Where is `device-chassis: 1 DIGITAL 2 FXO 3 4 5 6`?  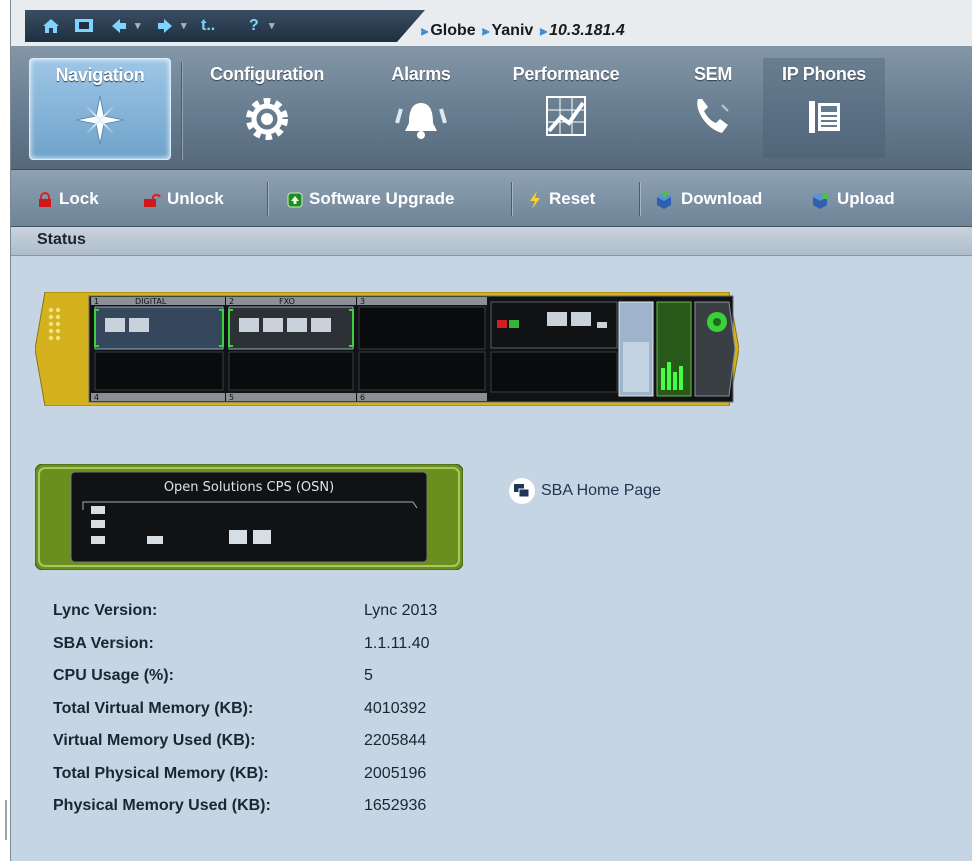
device-chassis: 1 DIGITAL 2 FXO 3 4 5 6 is located at coordinates (387, 349).